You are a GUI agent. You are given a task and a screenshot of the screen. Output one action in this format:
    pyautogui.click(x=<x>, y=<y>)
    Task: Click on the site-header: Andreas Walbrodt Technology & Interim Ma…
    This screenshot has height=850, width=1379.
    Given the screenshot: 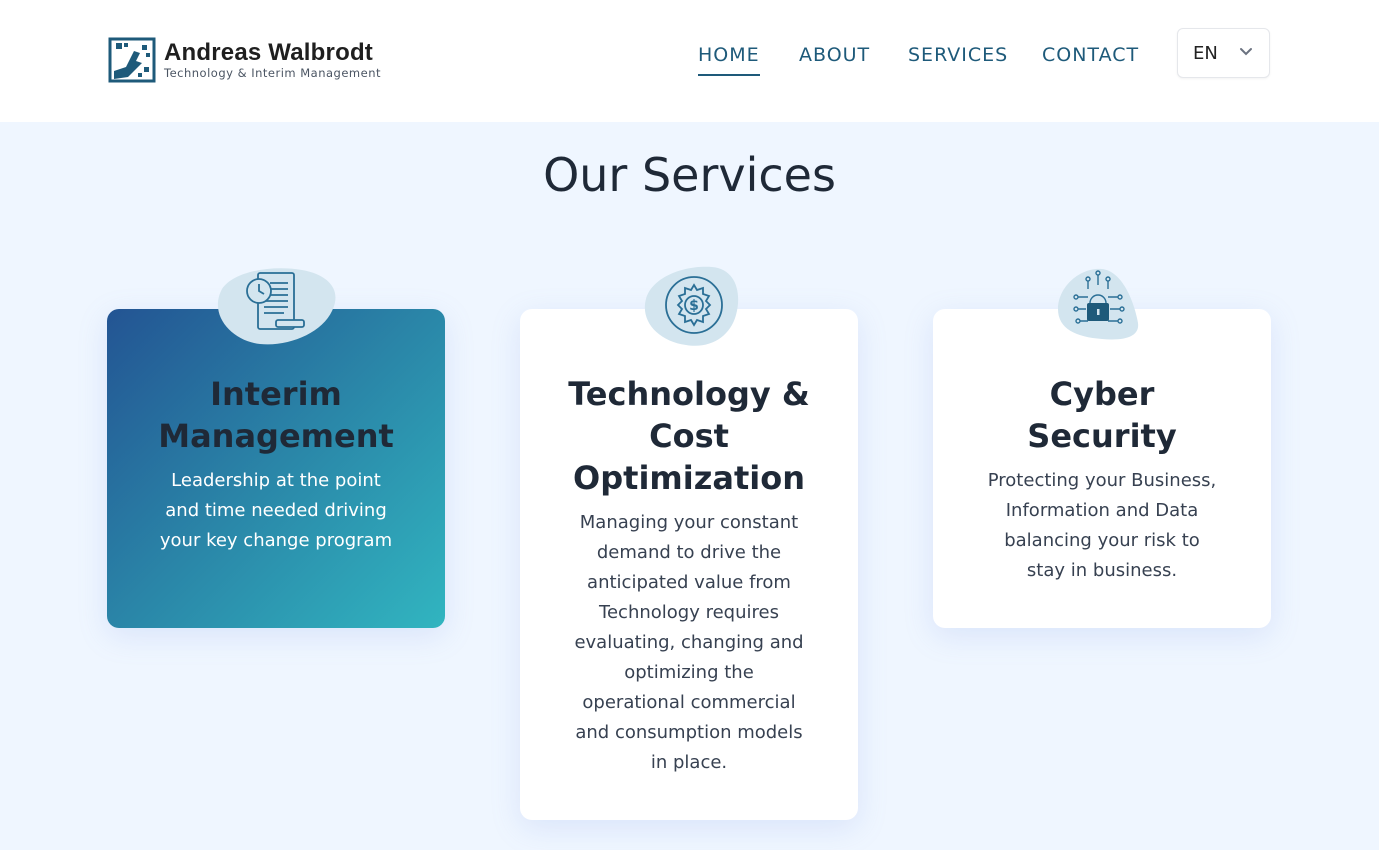 What is the action you would take?
    pyautogui.click(x=689, y=61)
    